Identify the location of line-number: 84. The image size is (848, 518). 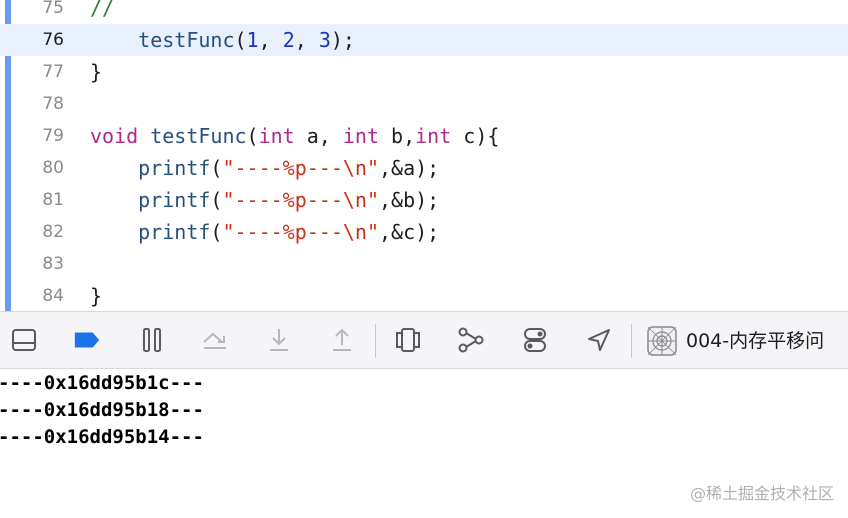
(53, 296).